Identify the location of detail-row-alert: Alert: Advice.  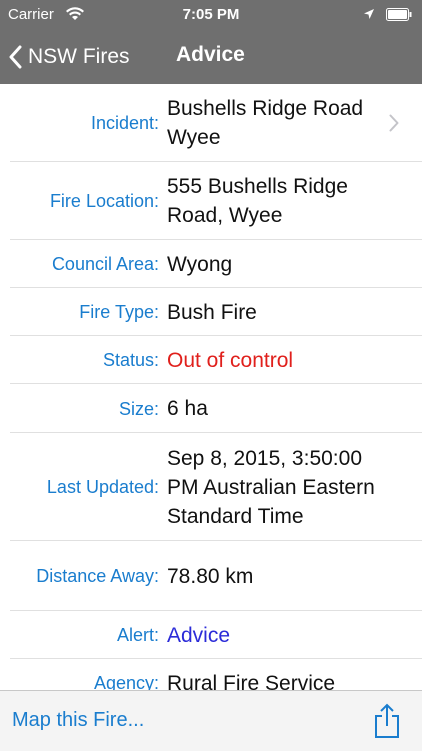
(211, 635).